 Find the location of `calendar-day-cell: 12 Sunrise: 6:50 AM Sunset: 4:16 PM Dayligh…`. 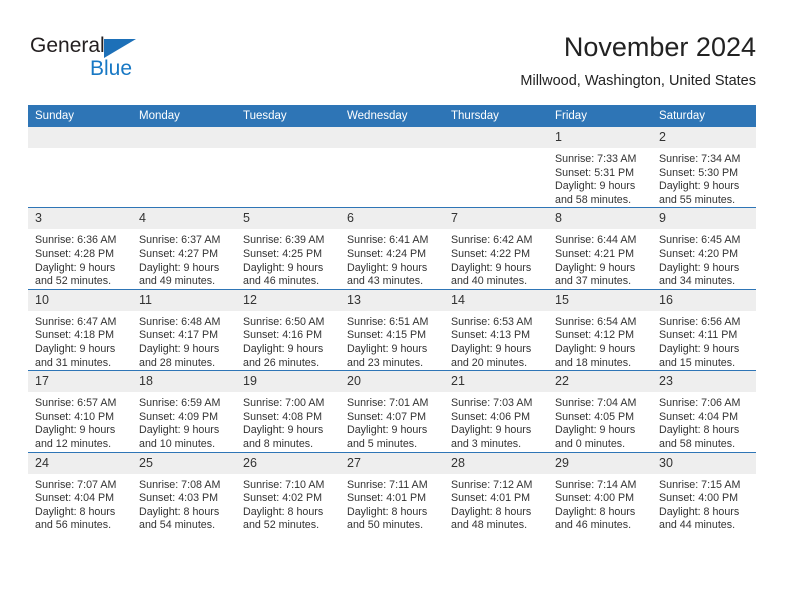

calendar-day-cell: 12 Sunrise: 6:50 AM Sunset: 4:16 PM Dayligh… is located at coordinates (288, 329).